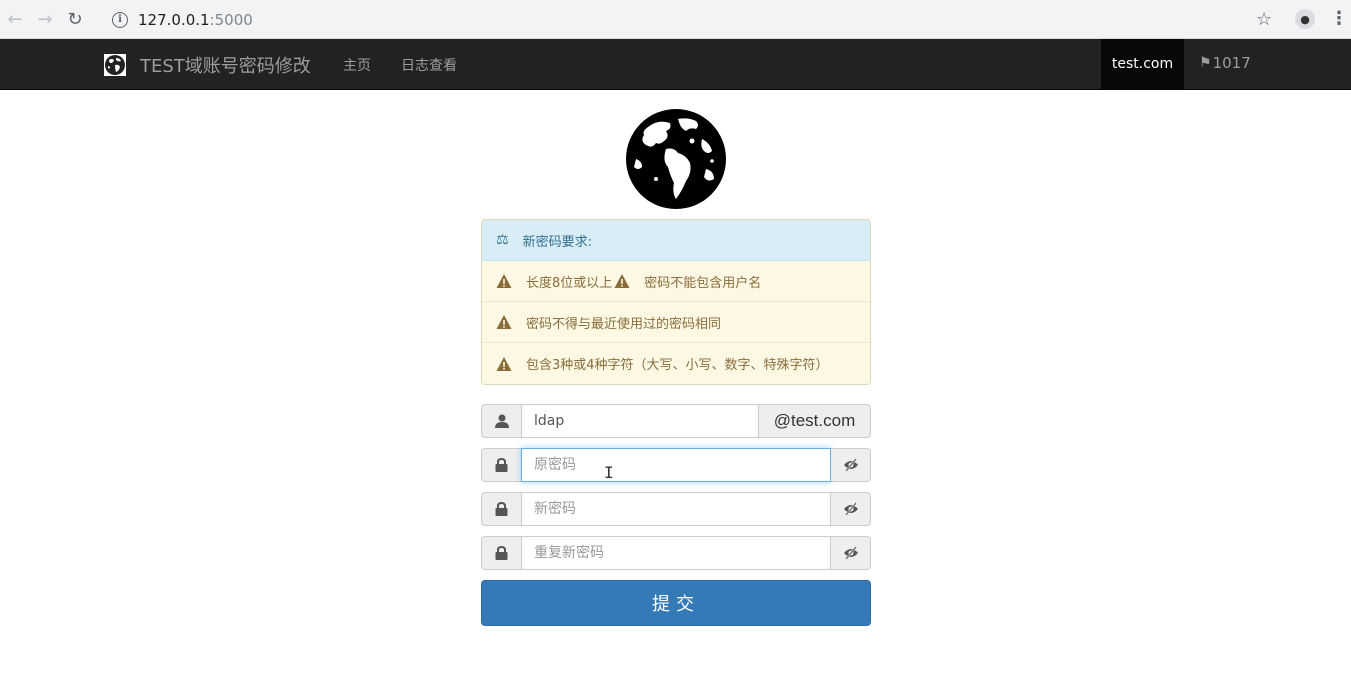 The width and height of the screenshot is (1351, 680). I want to click on old-password-group, so click(676, 465).